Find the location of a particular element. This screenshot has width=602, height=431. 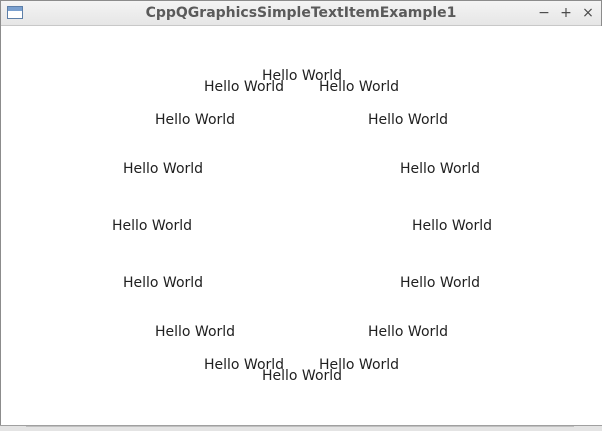

window-title: CppQGraphicsSimpleTextItemExample1 is located at coordinates (301, 13).